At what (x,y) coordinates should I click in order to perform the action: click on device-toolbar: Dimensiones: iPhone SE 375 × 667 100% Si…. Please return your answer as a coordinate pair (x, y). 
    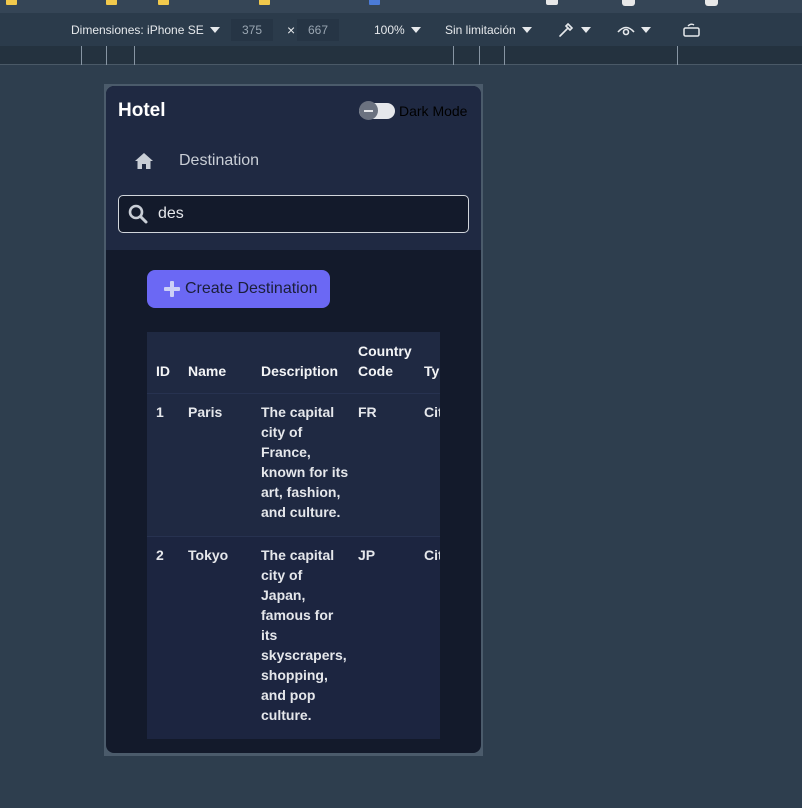
    Looking at the image, I should click on (401, 29).